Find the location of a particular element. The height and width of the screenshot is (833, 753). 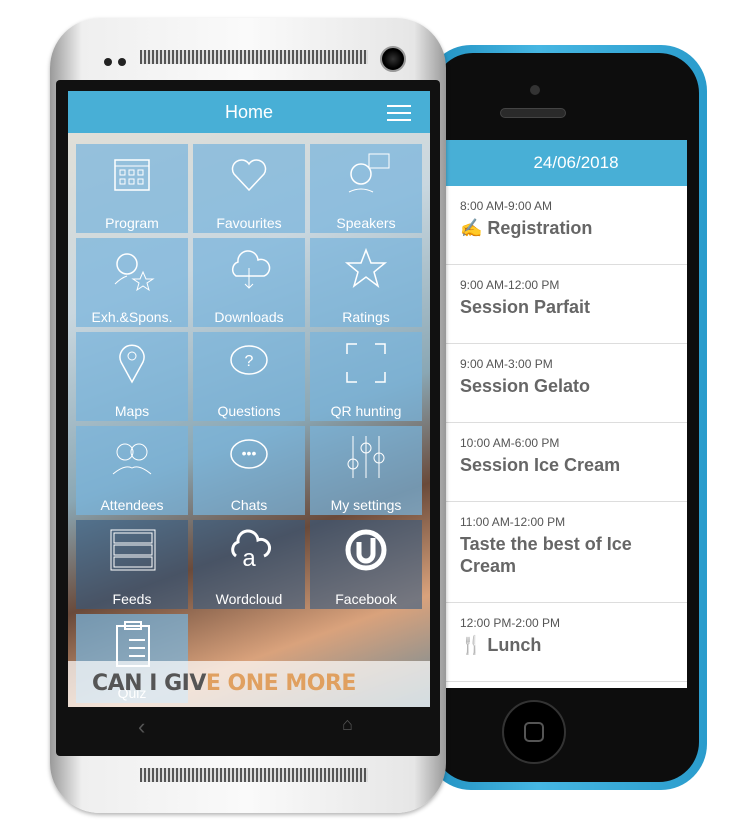

chat-icon: ••• is located at coordinates (249, 454).